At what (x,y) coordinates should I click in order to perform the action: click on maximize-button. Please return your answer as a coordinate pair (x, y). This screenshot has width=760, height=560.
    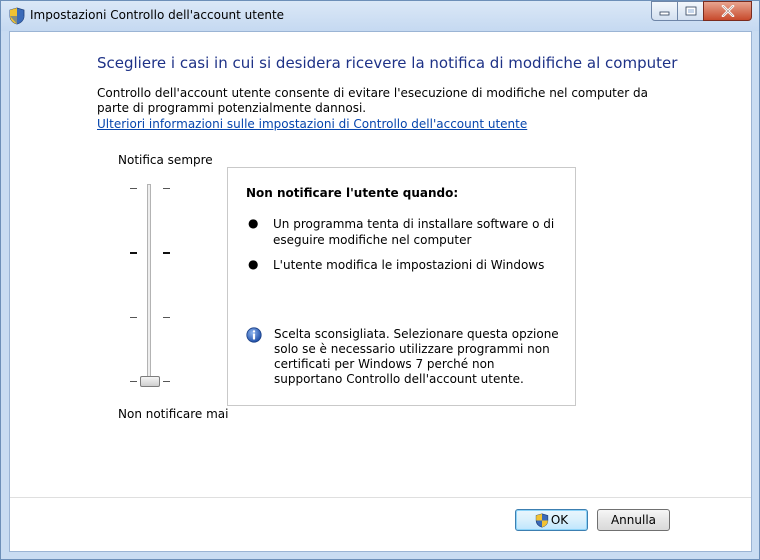
    Looking at the image, I should click on (690, 11).